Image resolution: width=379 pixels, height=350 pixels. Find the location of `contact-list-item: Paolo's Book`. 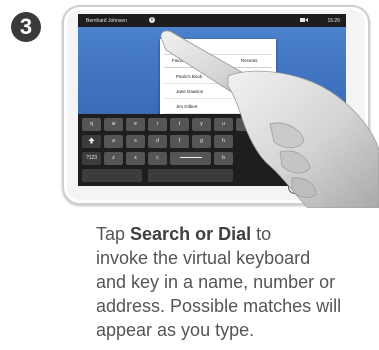

contact-list-item: Paolo's Book is located at coordinates (218, 76).